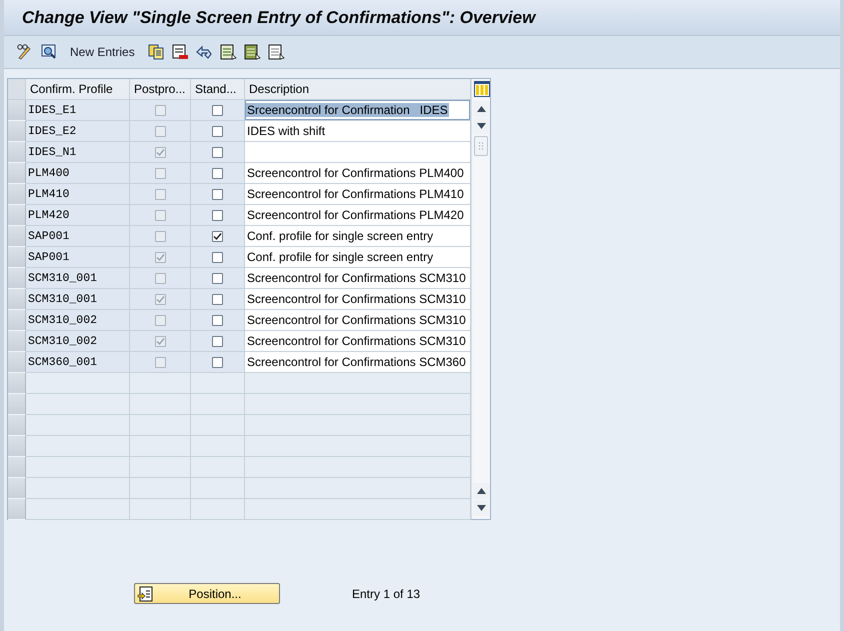 This screenshot has height=631, width=844. Describe the element at coordinates (78, 131) in the screenshot. I see `table-cell: IDES_E2` at that location.